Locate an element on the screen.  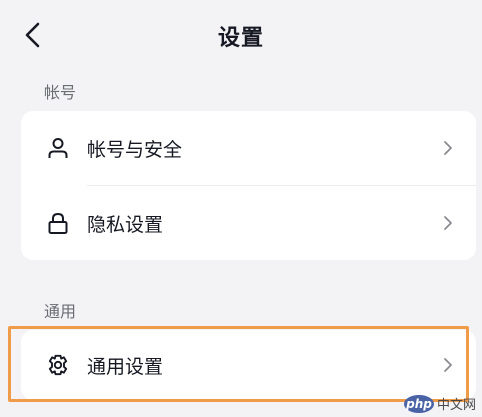
section-label-account: 帐号 is located at coordinates (60, 92).